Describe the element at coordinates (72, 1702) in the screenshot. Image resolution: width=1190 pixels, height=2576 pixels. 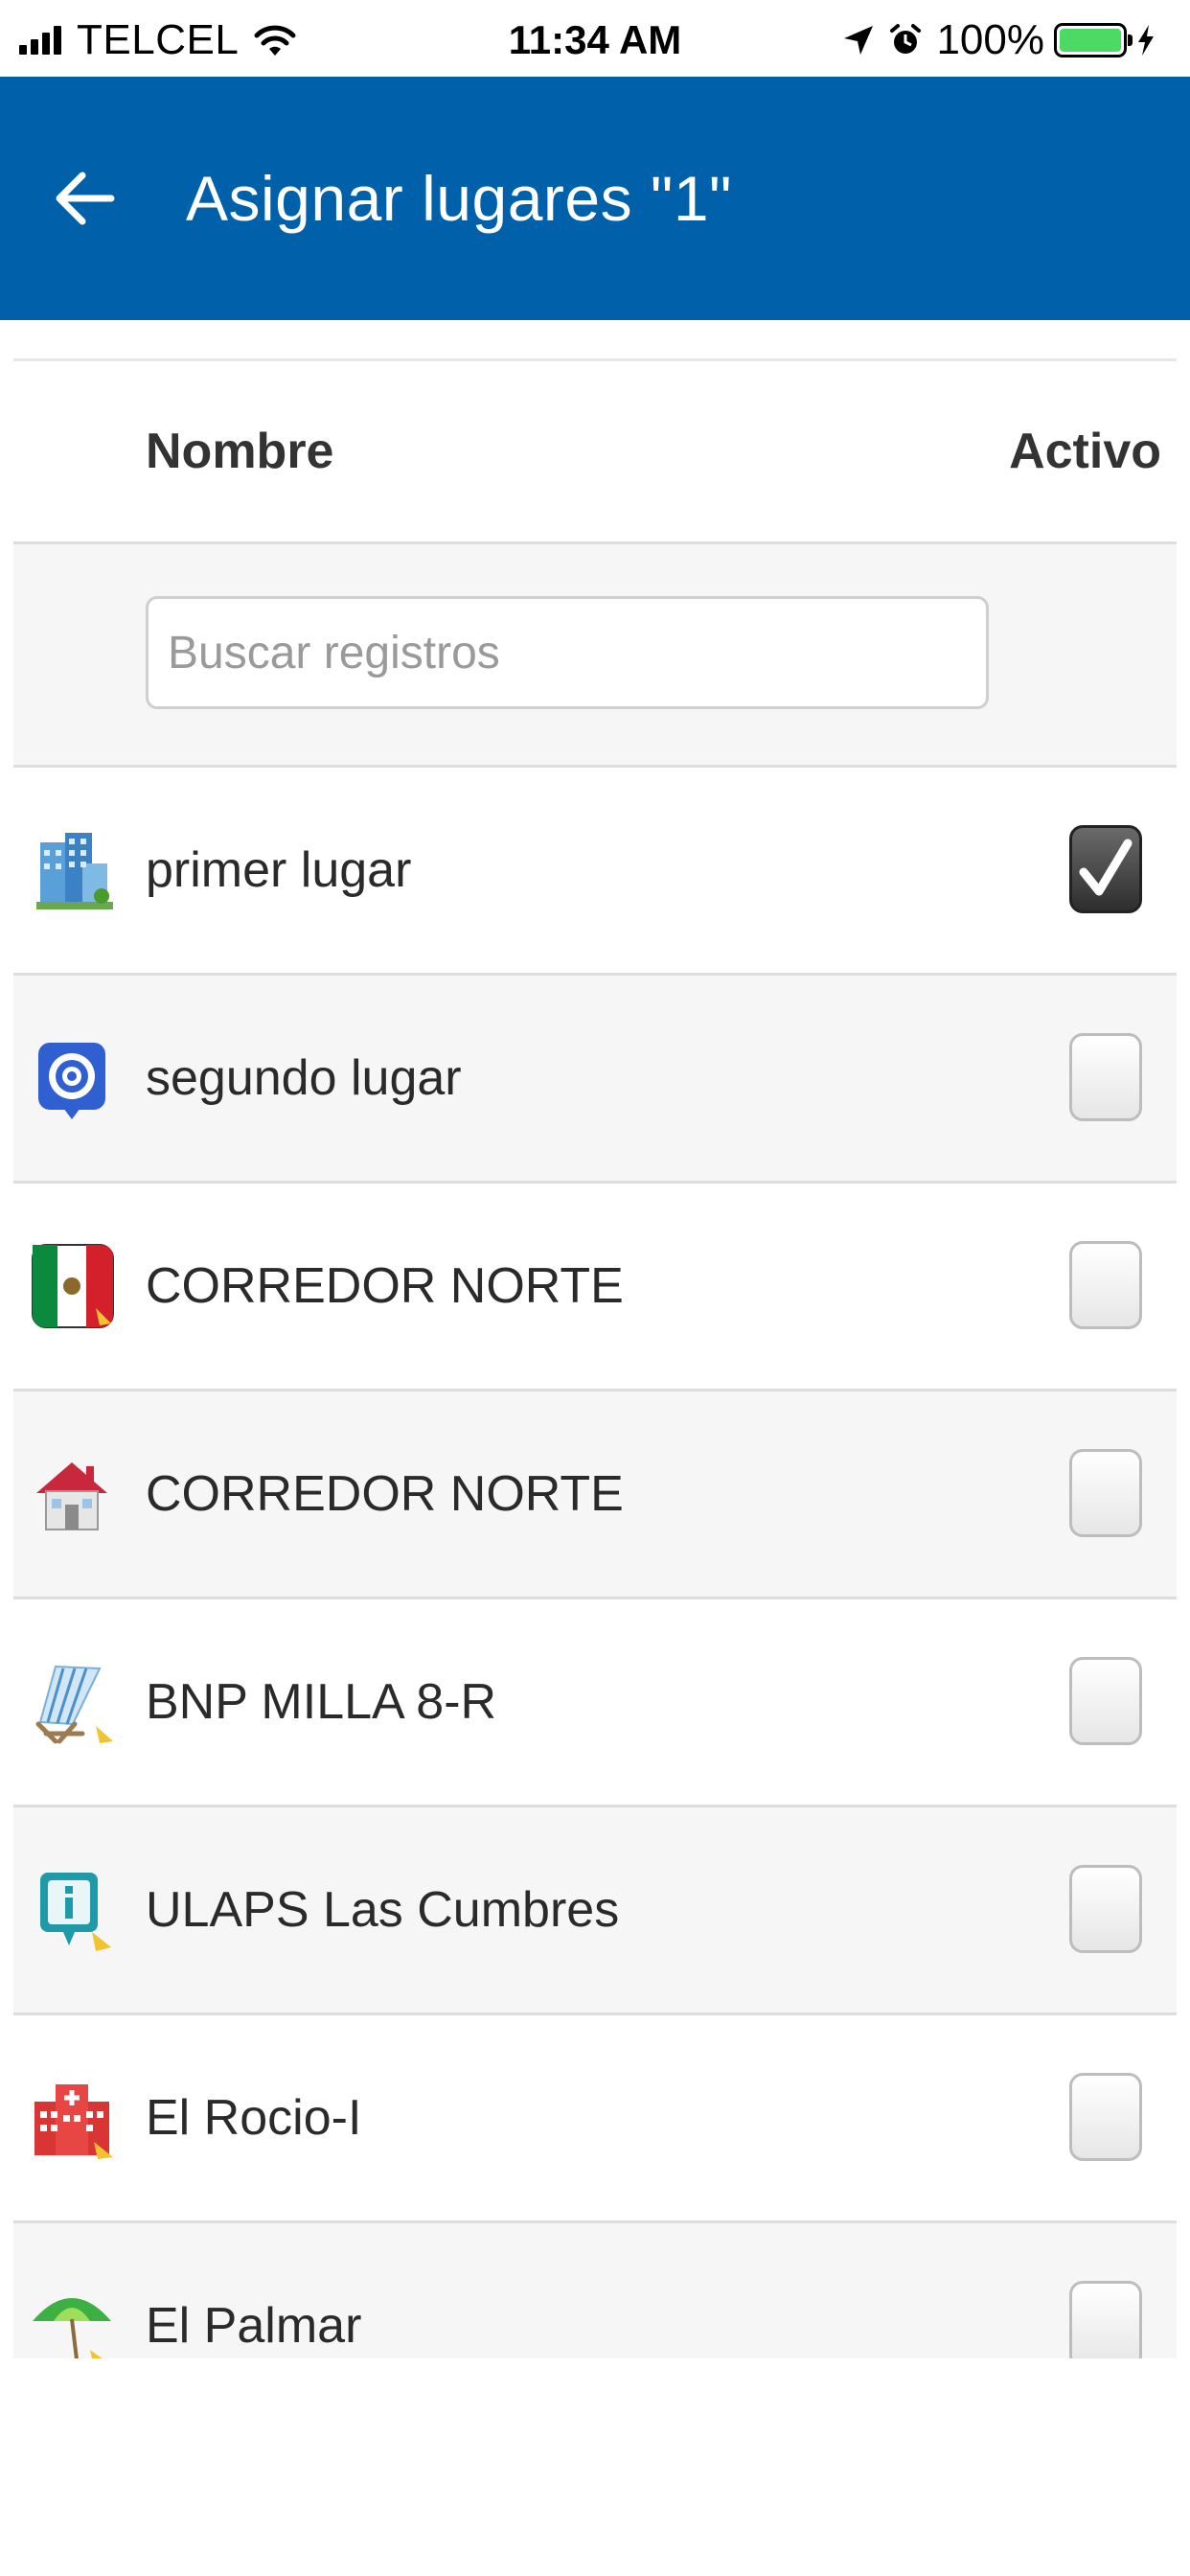
I see `beach-chair-icon` at that location.